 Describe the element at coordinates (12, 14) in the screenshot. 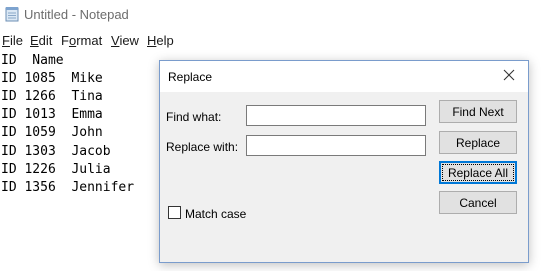

I see `notepad-icon` at that location.